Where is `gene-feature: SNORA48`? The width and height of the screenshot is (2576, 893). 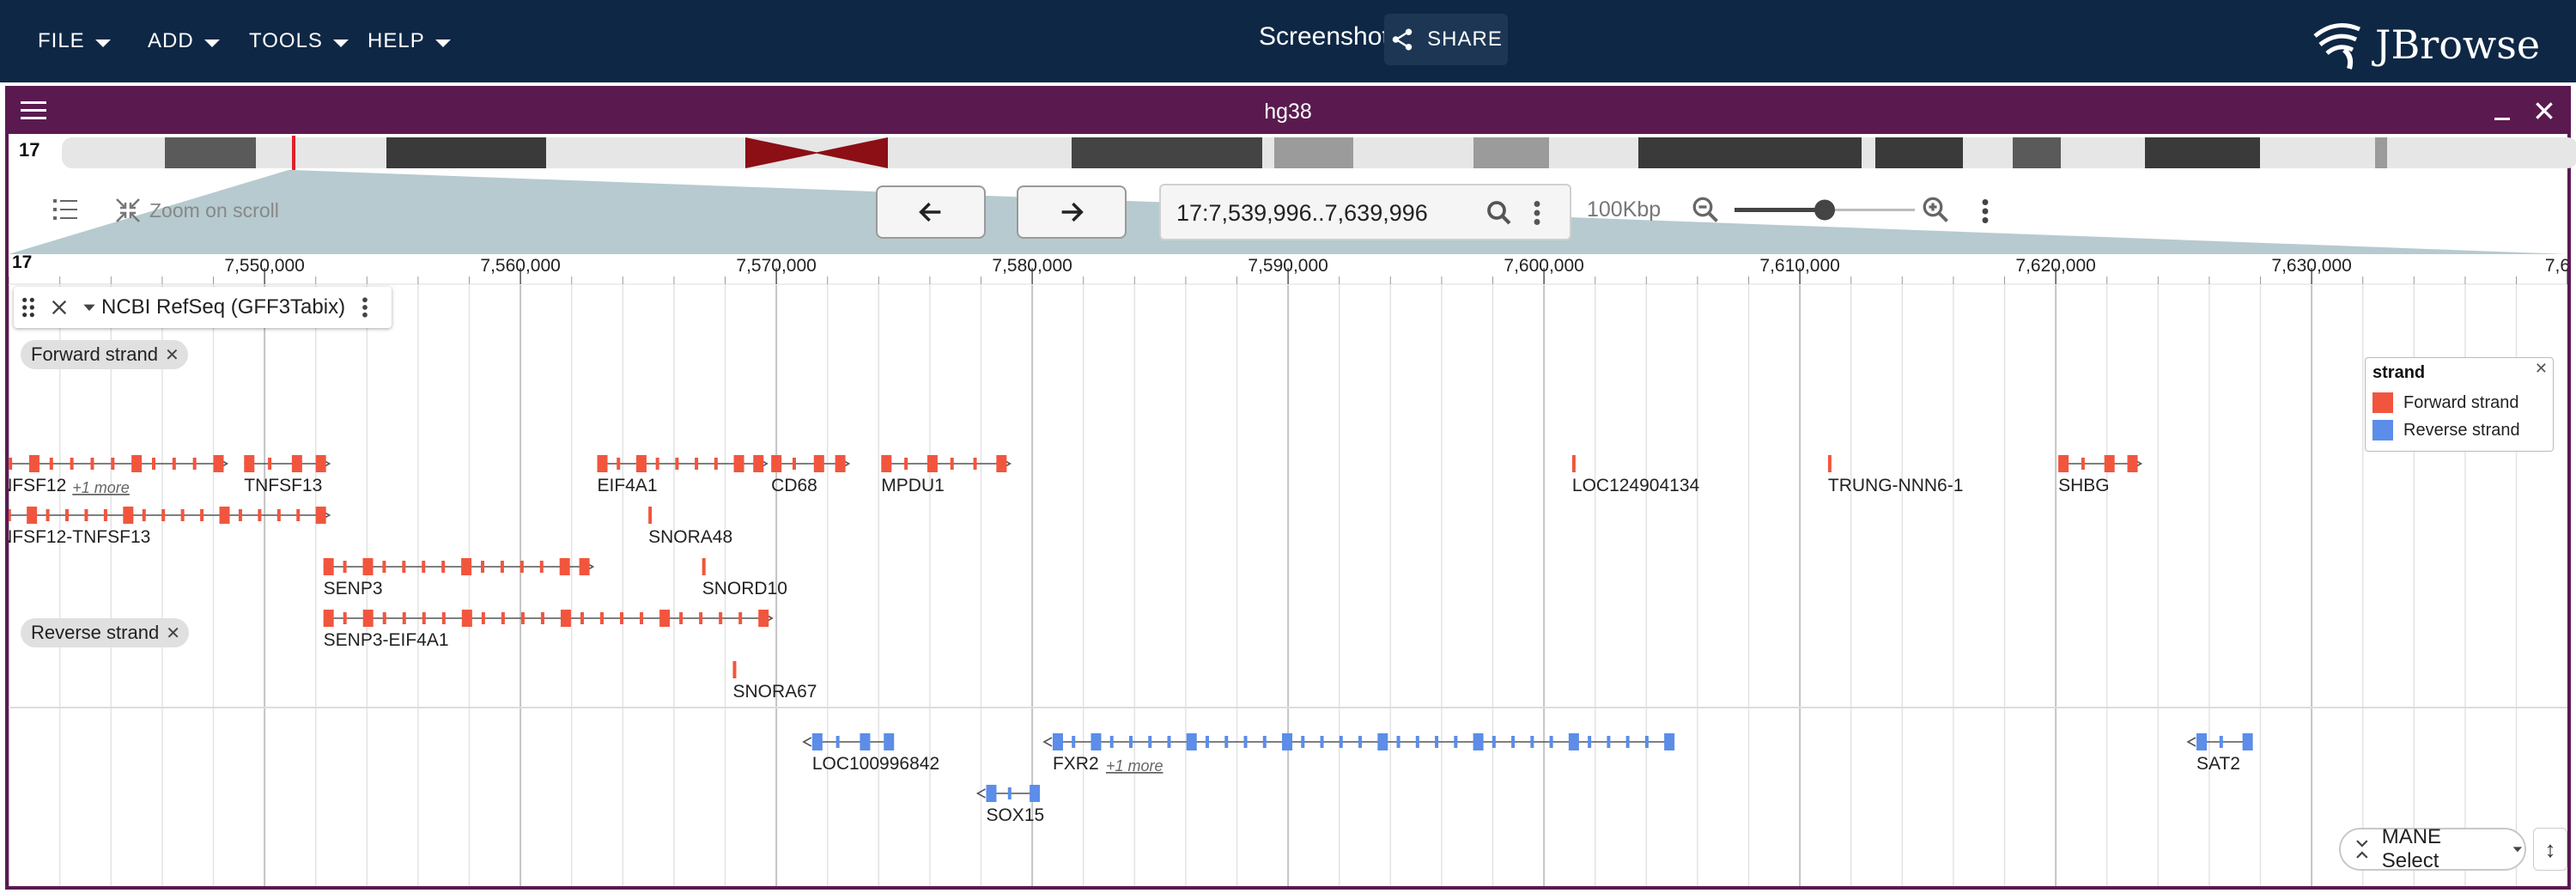
gene-feature: SNORA48 is located at coordinates (690, 527).